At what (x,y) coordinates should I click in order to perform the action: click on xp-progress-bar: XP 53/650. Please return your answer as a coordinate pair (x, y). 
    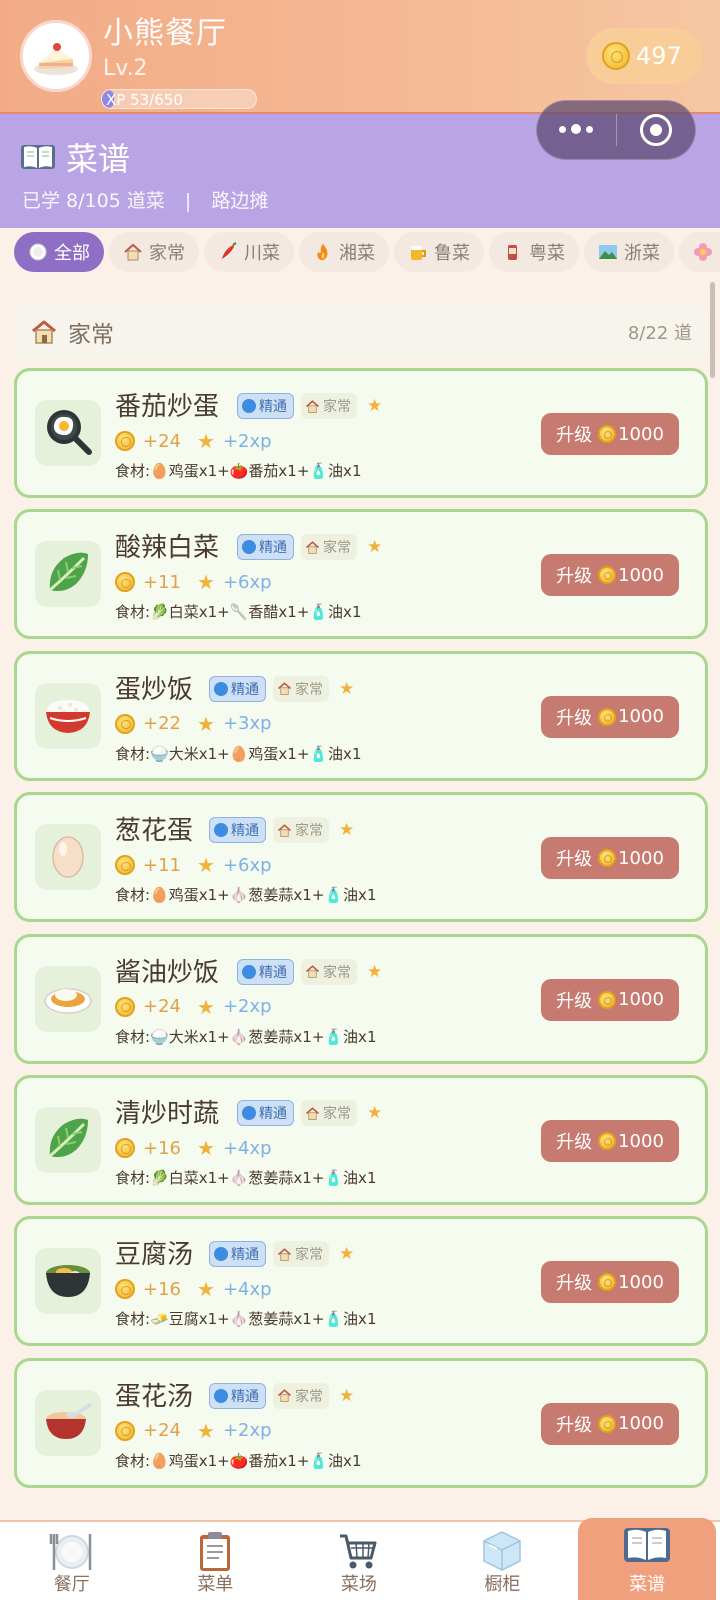
    Looking at the image, I should click on (179, 99).